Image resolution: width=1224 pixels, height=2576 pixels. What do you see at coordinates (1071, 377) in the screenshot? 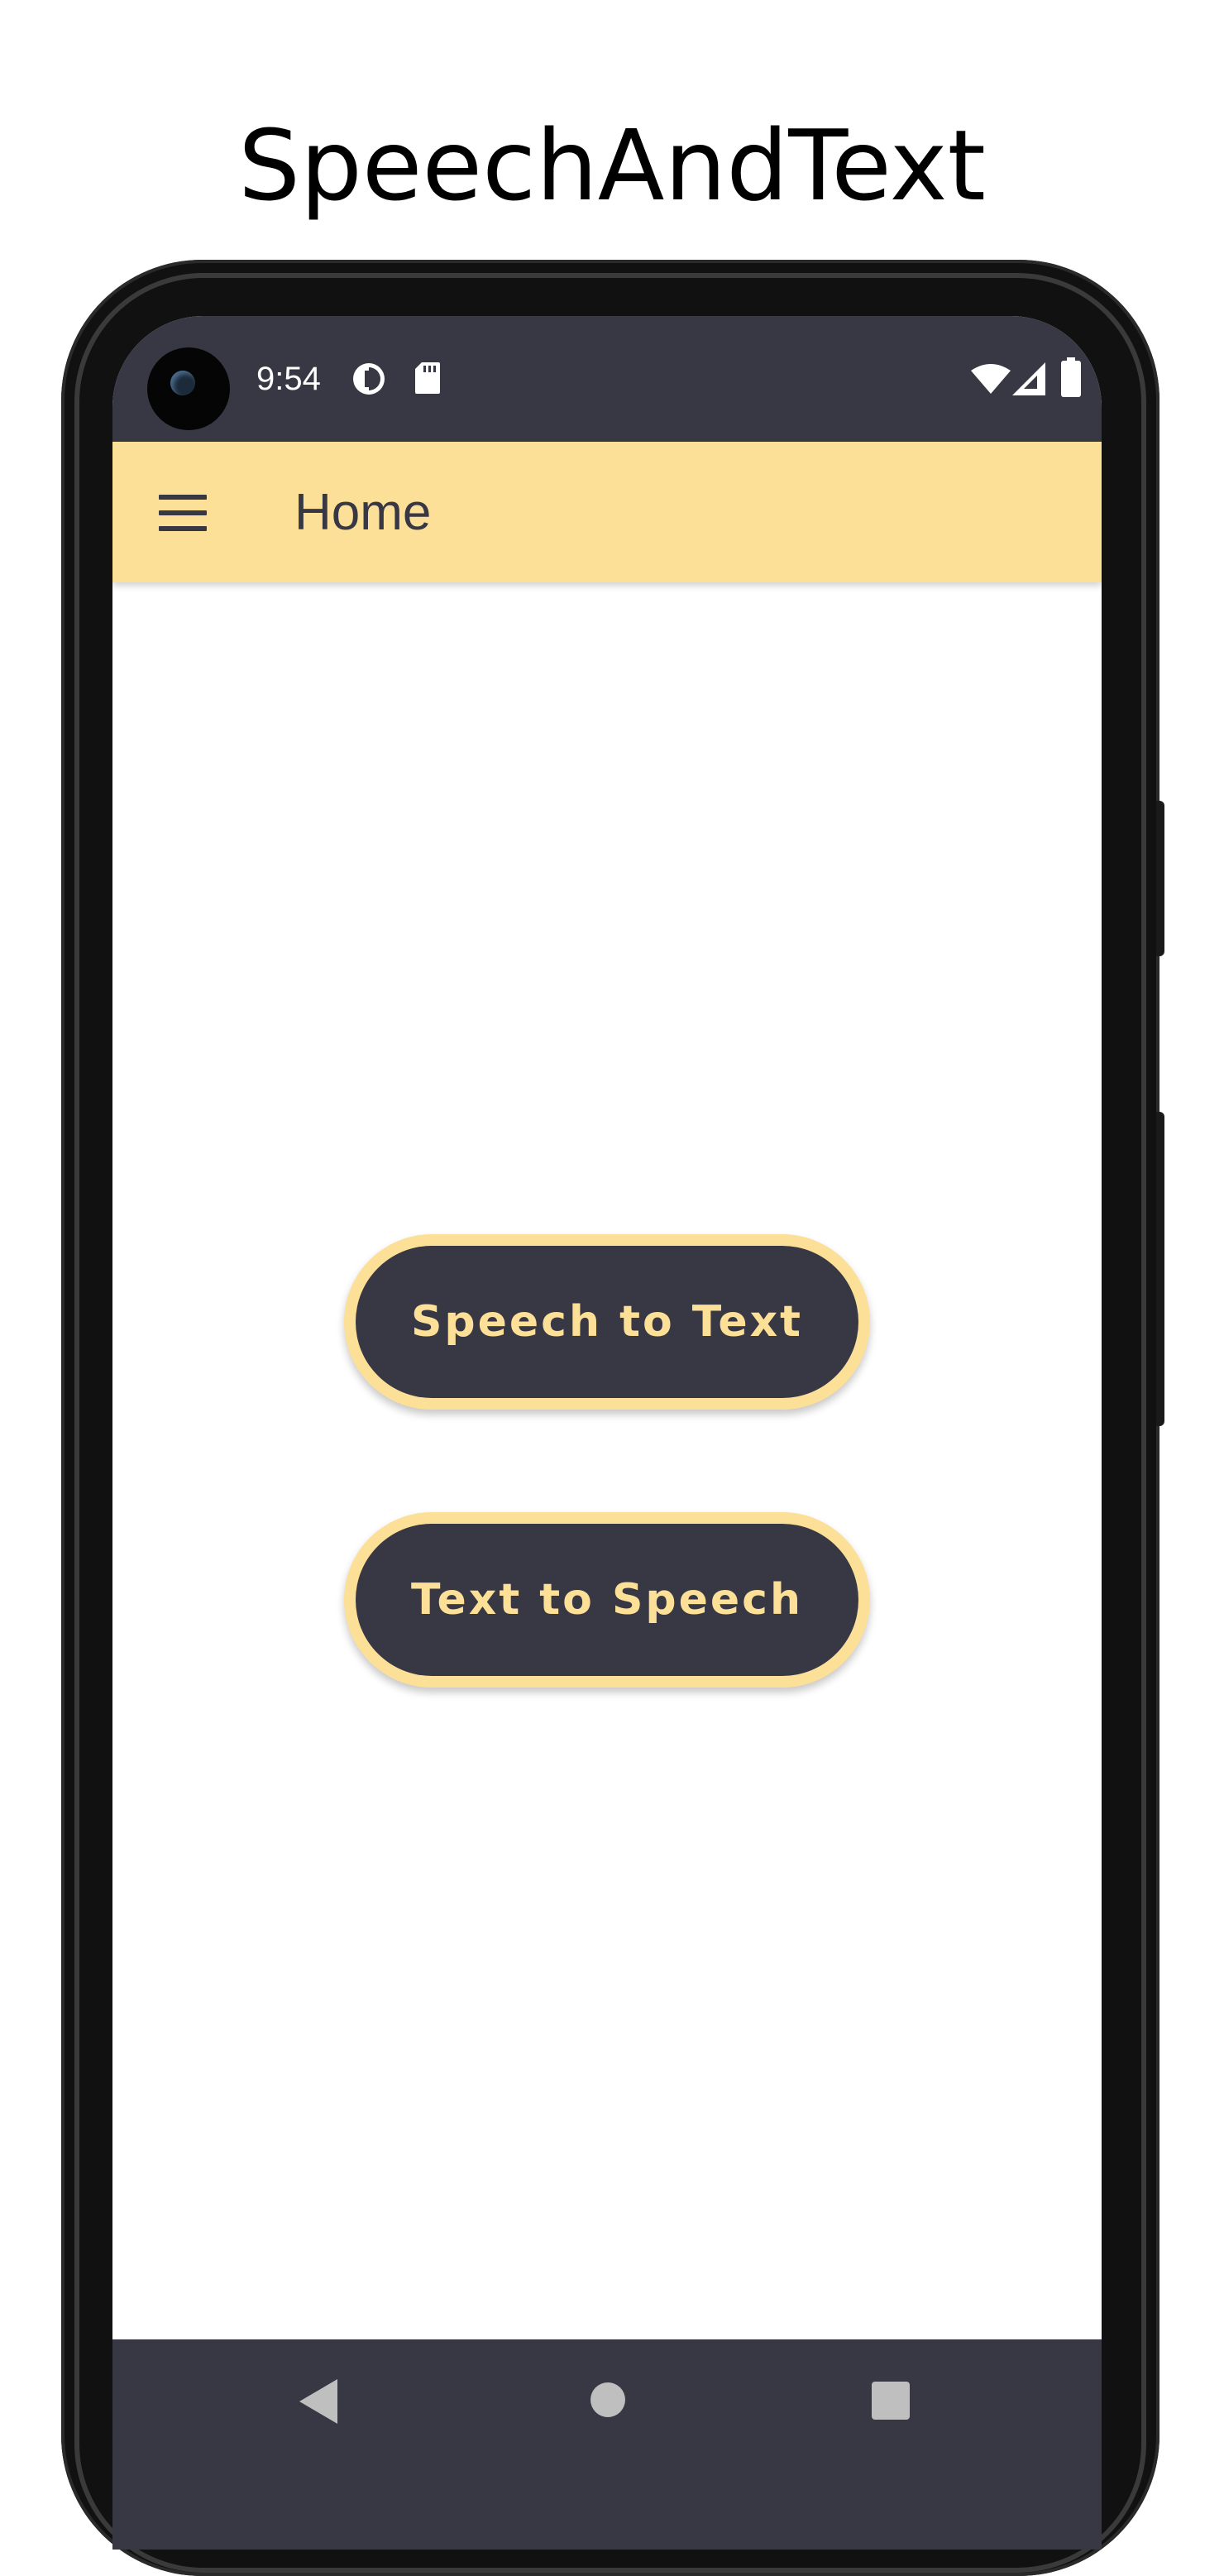
I see `battery-icon` at bounding box center [1071, 377].